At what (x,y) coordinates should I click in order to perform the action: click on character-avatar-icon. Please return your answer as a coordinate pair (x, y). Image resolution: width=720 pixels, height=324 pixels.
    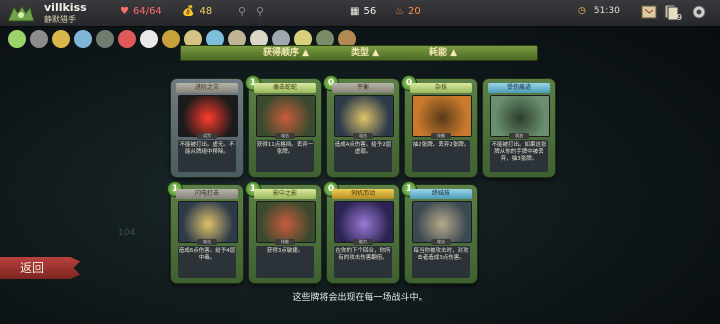
    Looking at the image, I should click on (20, 14).